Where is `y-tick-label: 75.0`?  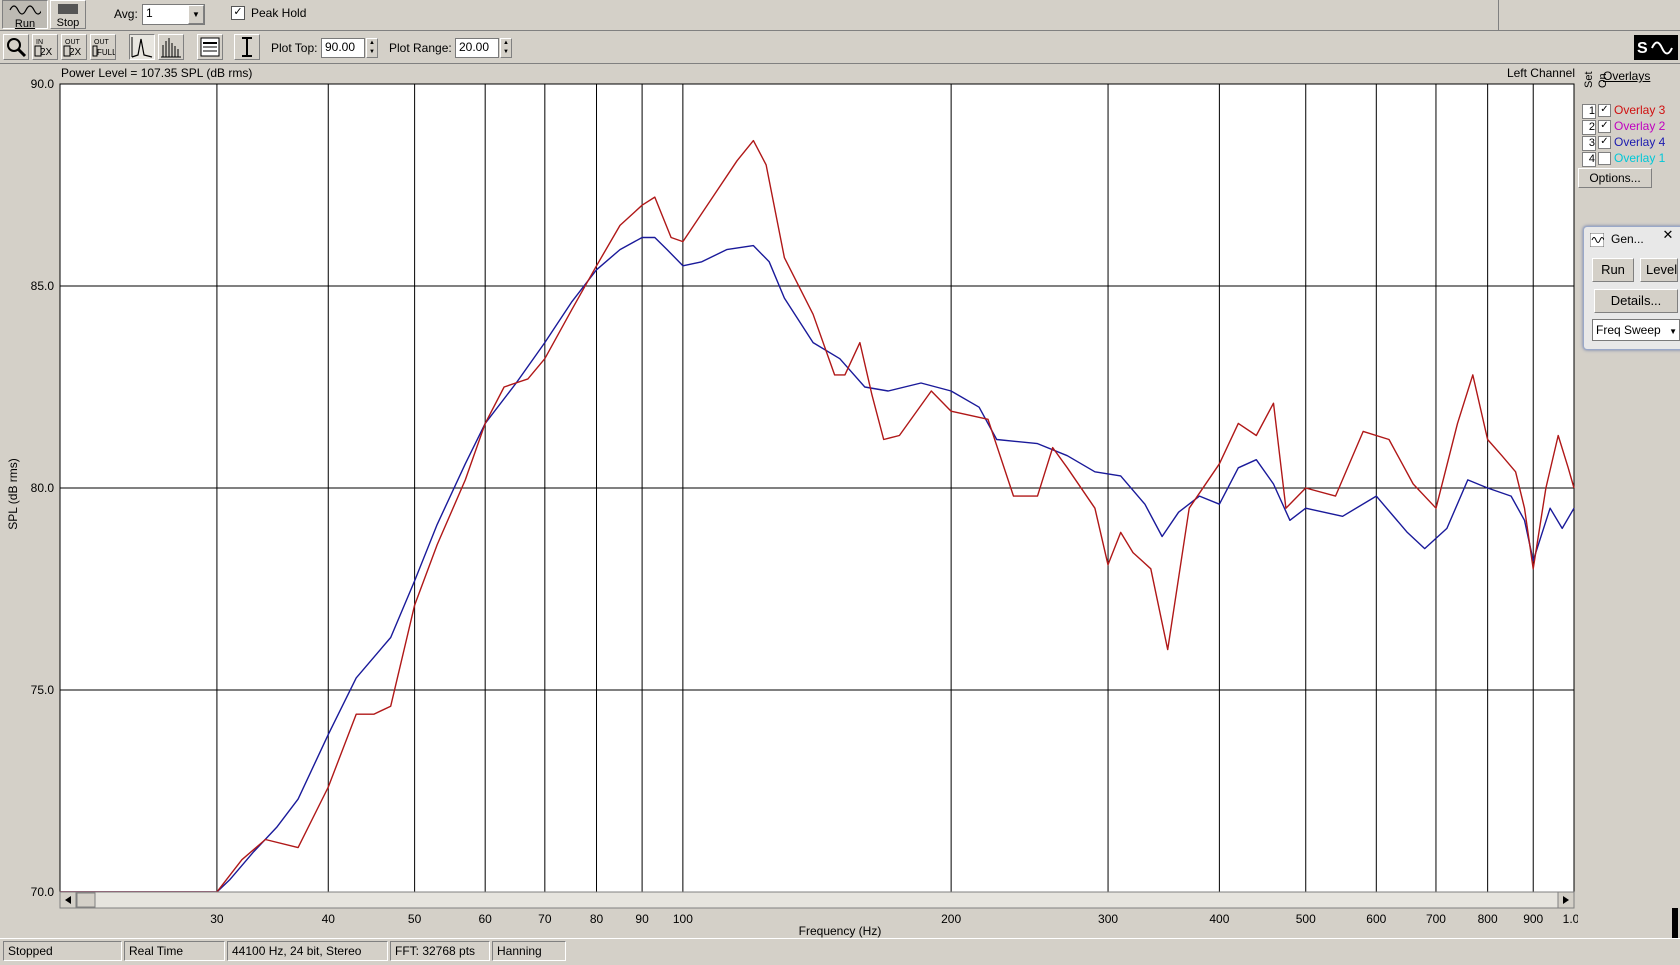 y-tick-label: 75.0 is located at coordinates (43, 690).